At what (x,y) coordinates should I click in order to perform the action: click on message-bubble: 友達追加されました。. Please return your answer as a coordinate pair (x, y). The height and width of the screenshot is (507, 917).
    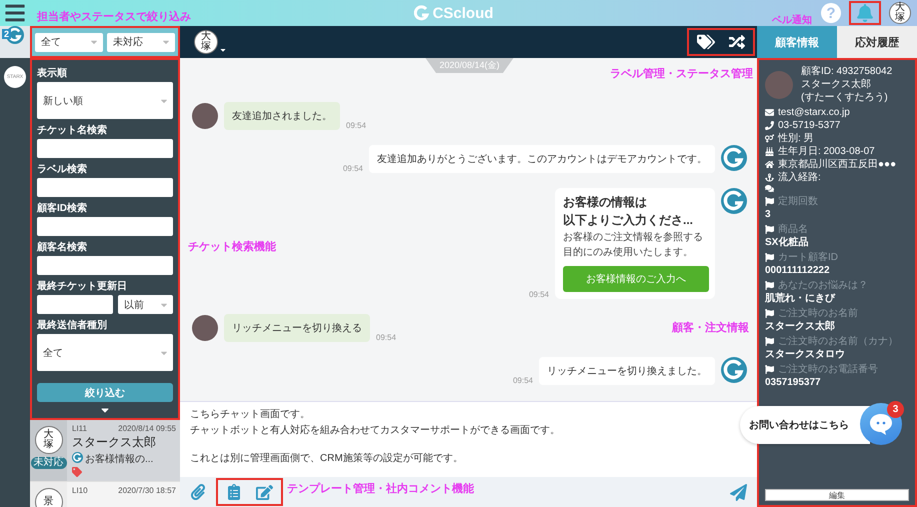
    Looking at the image, I should click on (282, 116).